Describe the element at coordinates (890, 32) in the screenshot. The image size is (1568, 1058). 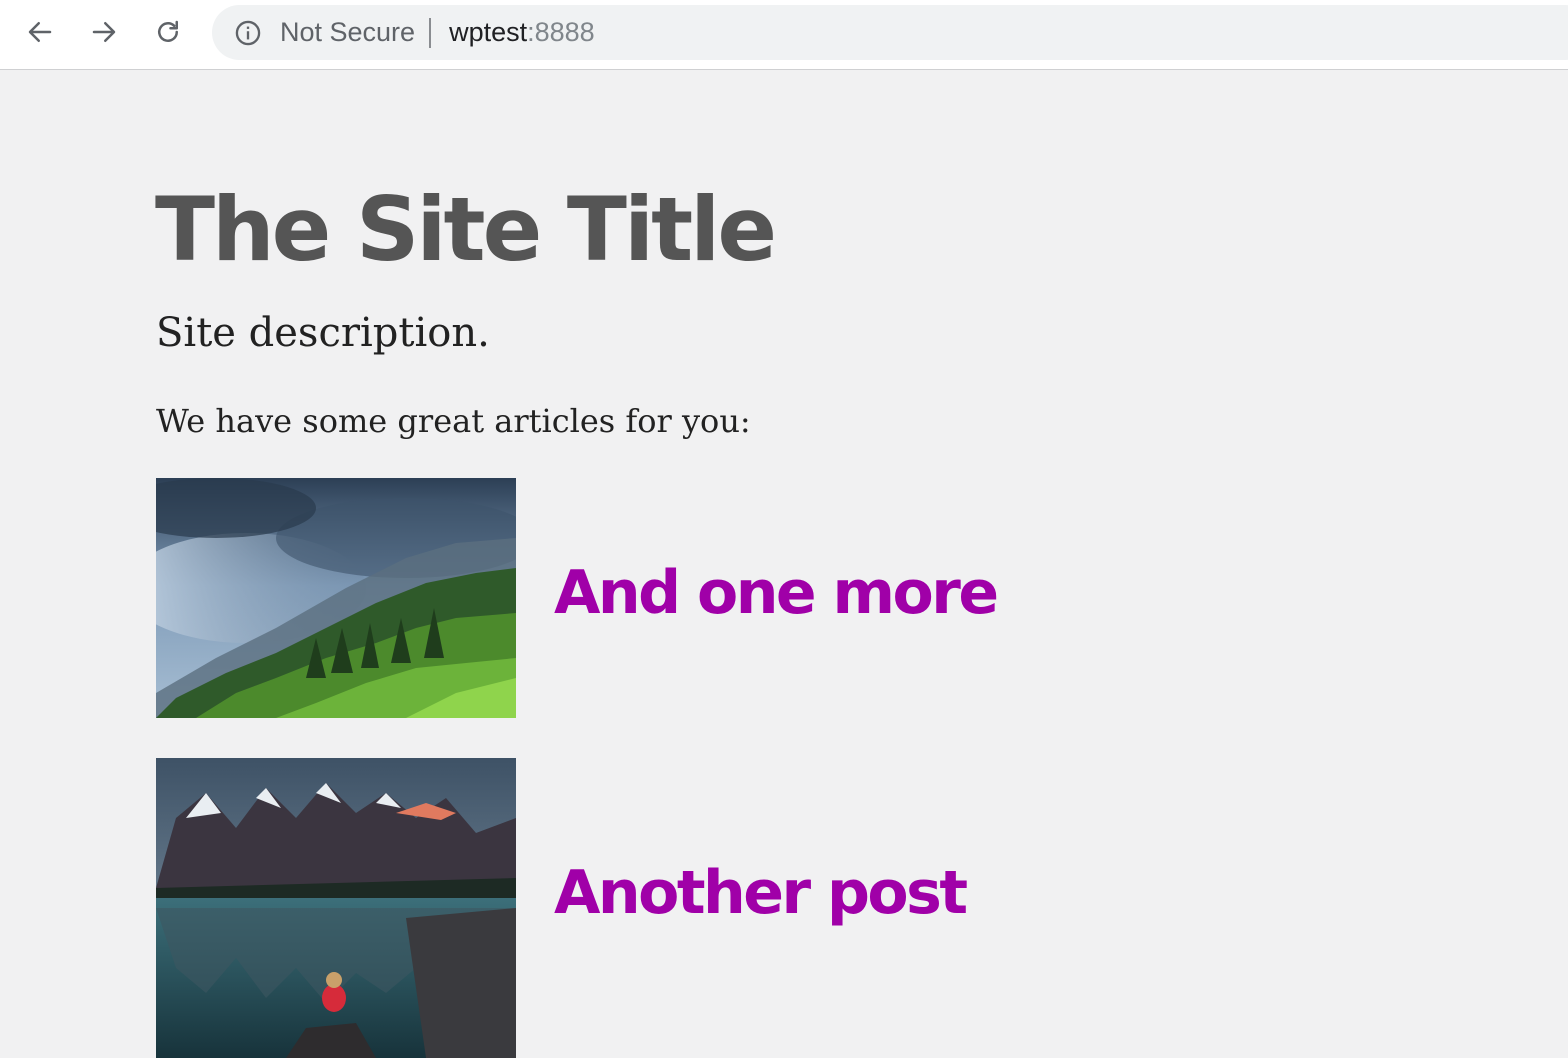
I see `address-bar: Not Secure wptest:8888` at that location.